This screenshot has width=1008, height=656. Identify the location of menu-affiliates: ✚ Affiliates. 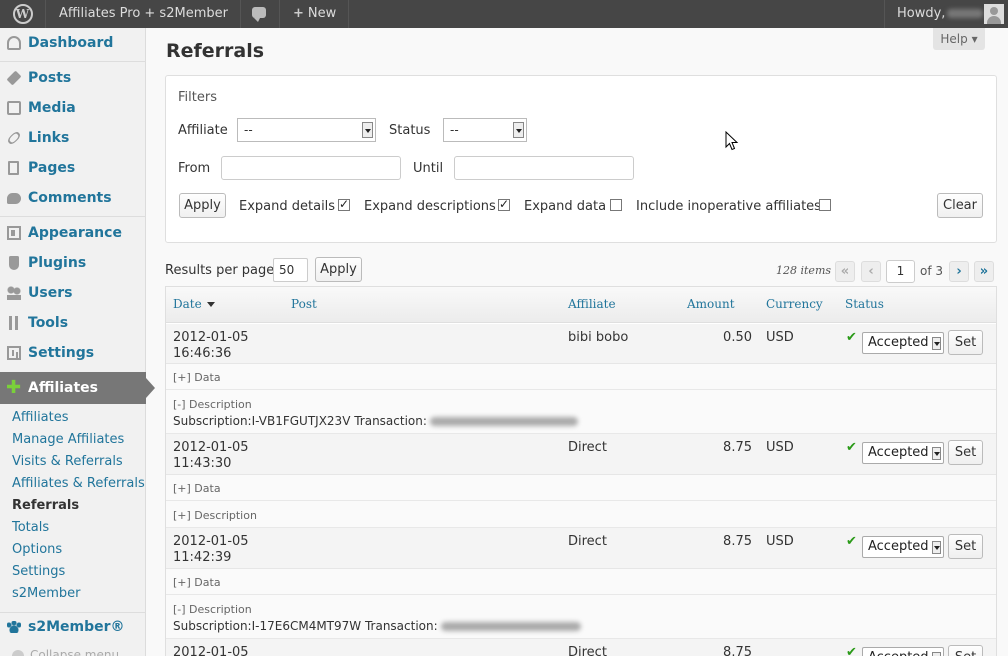
(77, 388).